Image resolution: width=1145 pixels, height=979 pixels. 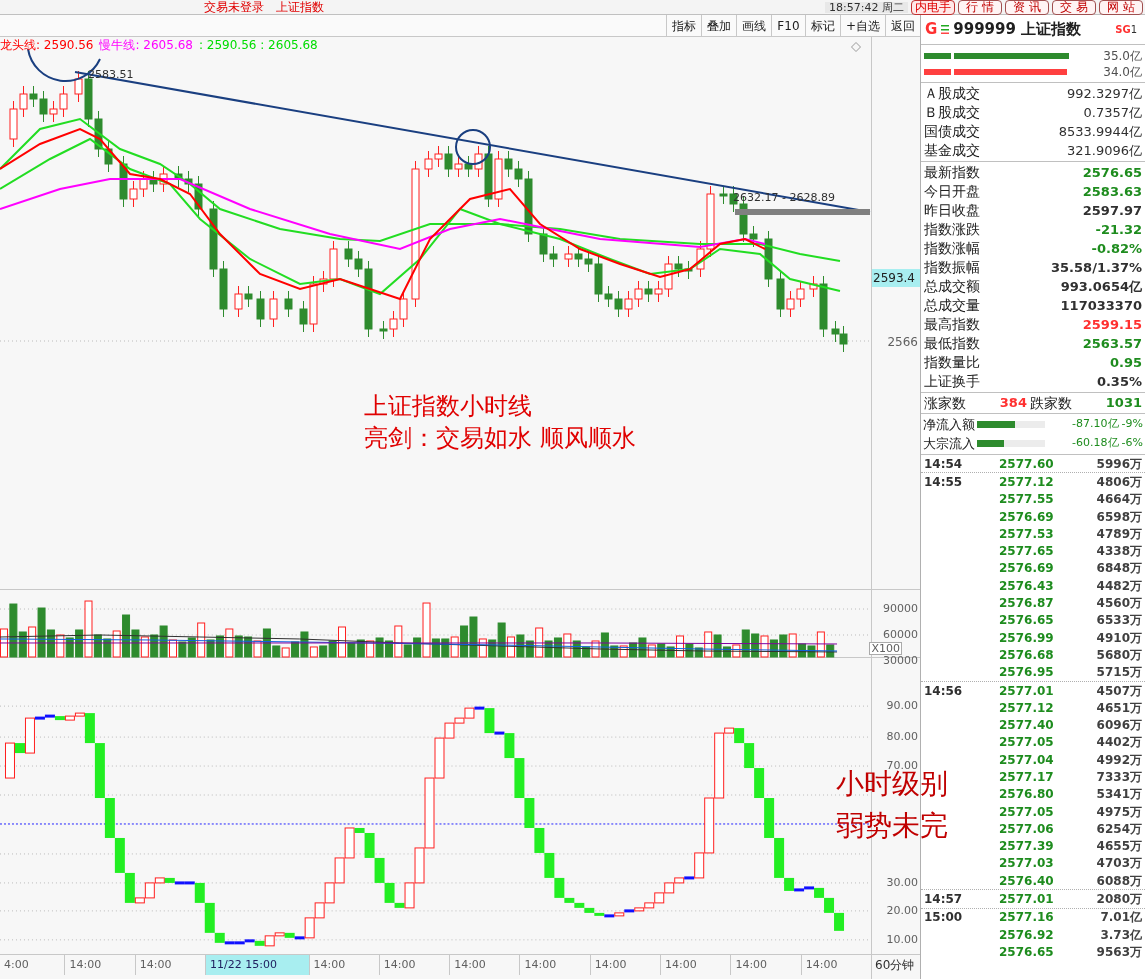 What do you see at coordinates (952, 210) in the screenshot?
I see `stat-label: 昨日收盘` at bounding box center [952, 210].